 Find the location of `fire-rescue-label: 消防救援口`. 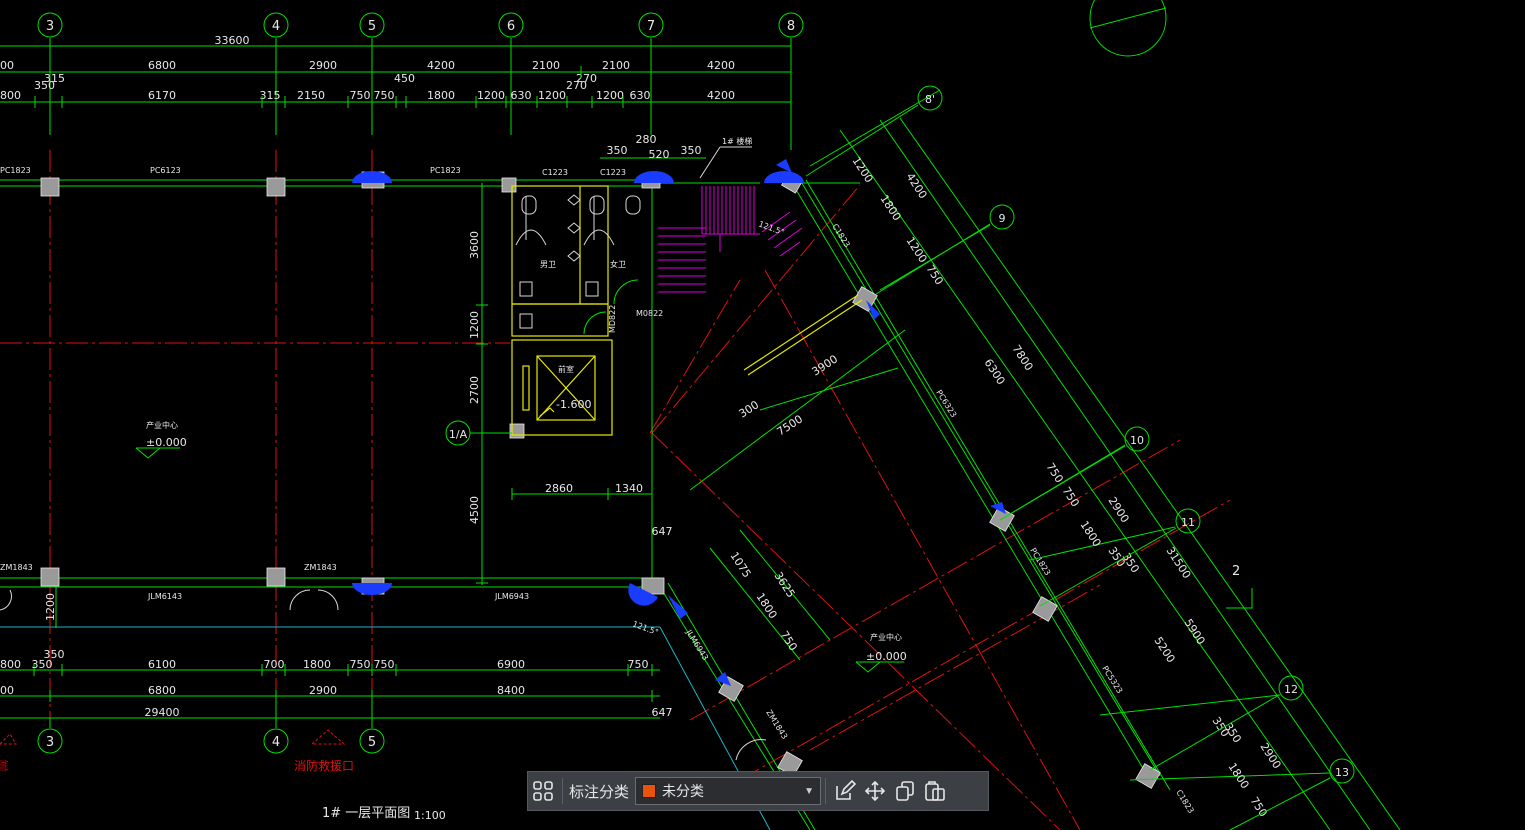

fire-rescue-label: 消防救援口 is located at coordinates (324, 765).